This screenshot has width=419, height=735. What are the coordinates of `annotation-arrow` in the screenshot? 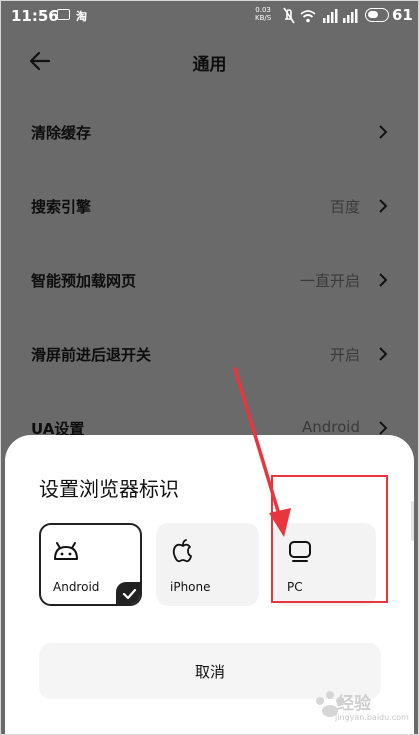 It's located at (262, 452).